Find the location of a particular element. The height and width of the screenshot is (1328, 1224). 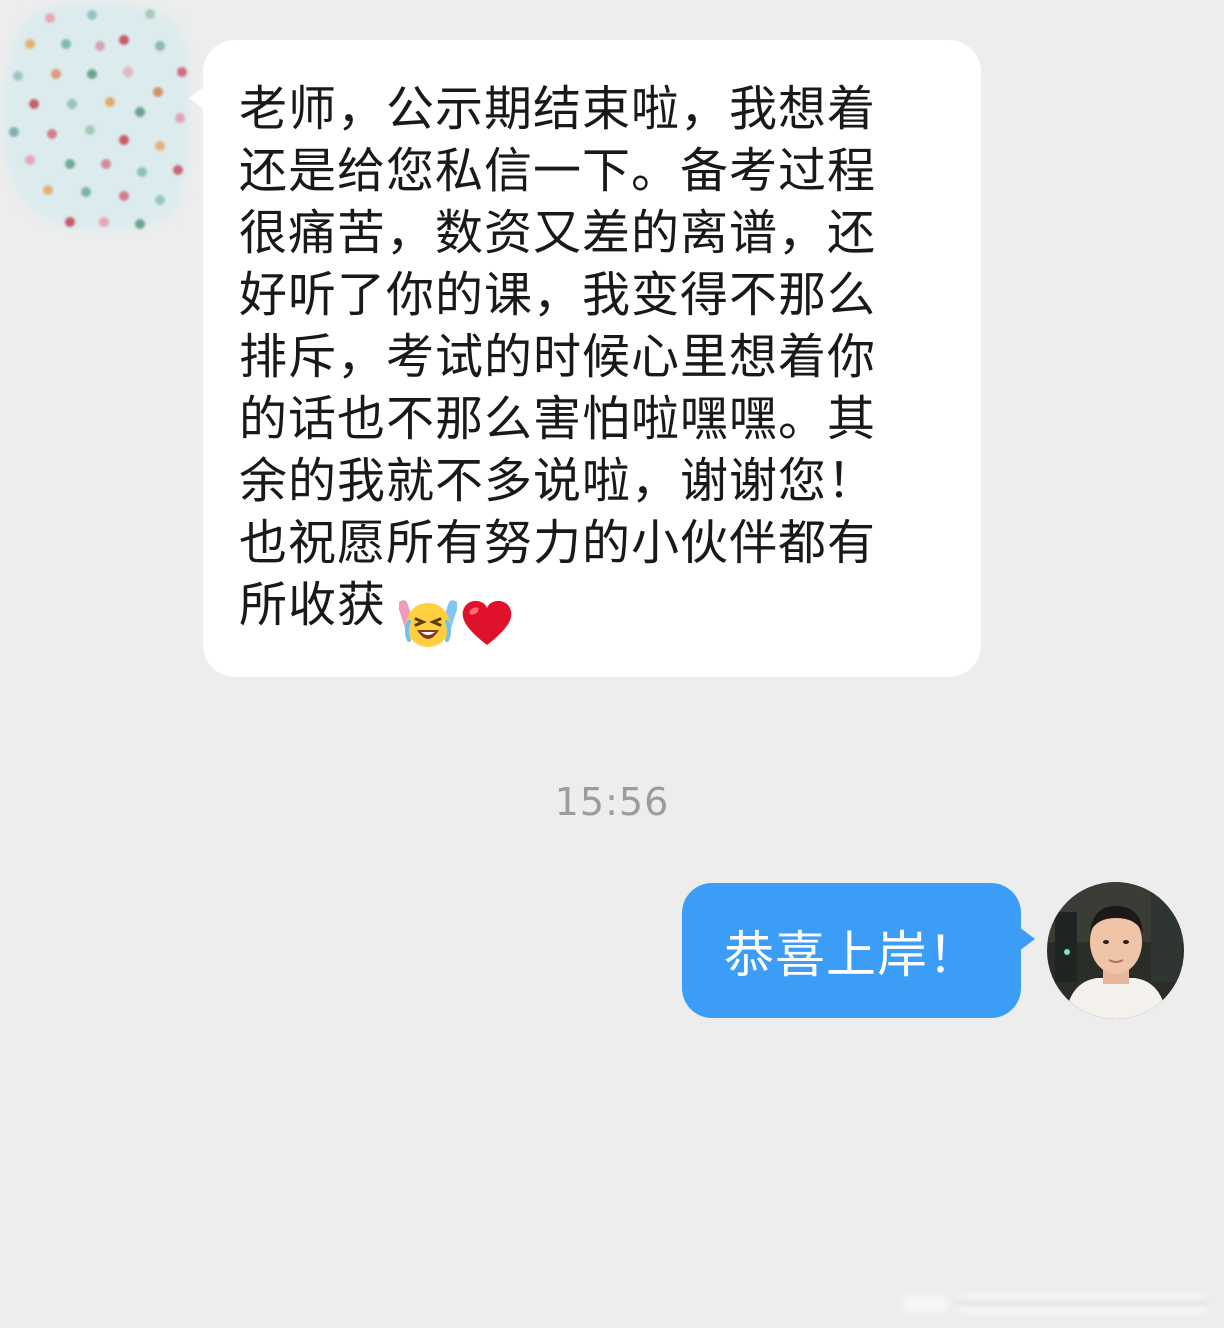

watermark-image is located at coordinates (1058, 1303).